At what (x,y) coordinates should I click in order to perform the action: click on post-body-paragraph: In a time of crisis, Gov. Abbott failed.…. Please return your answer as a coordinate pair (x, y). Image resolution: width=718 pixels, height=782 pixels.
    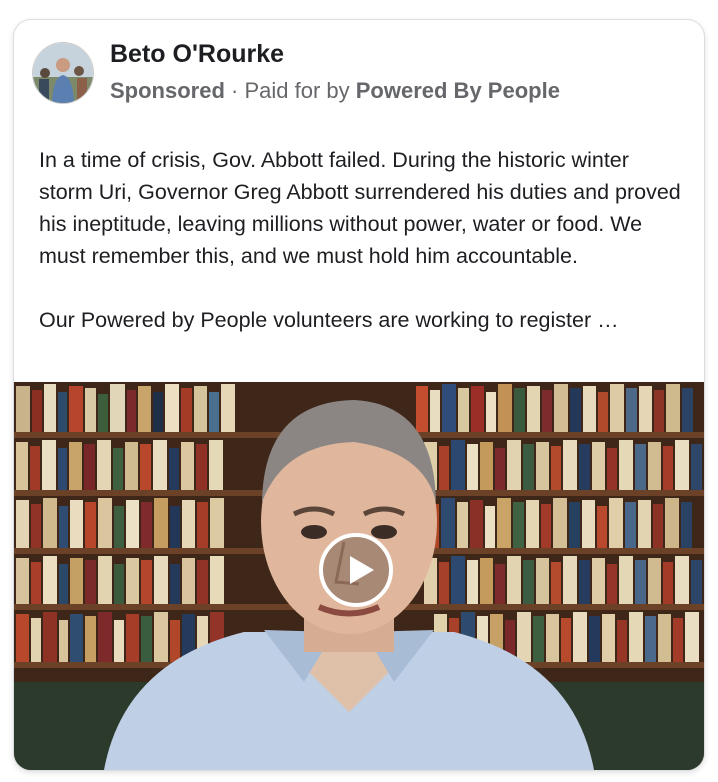
    Looking at the image, I should click on (360, 208).